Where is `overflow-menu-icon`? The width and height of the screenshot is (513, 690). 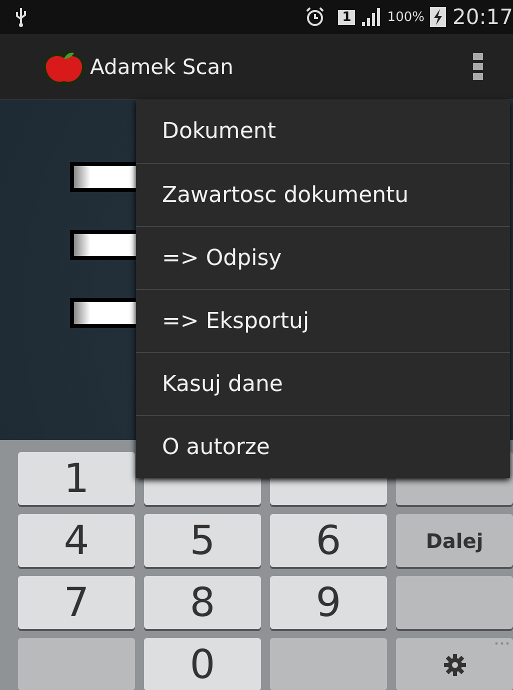 overflow-menu-icon is located at coordinates (478, 66).